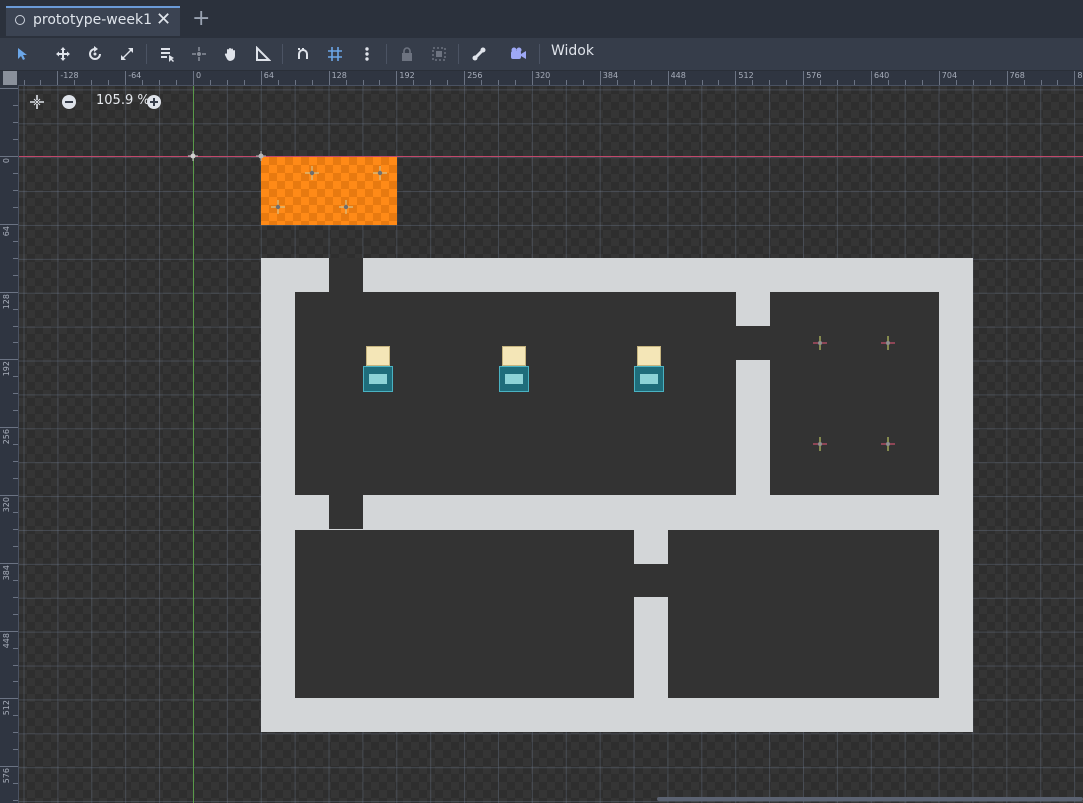 The height and width of the screenshot is (803, 1083). I want to click on group-icon, so click(439, 54).